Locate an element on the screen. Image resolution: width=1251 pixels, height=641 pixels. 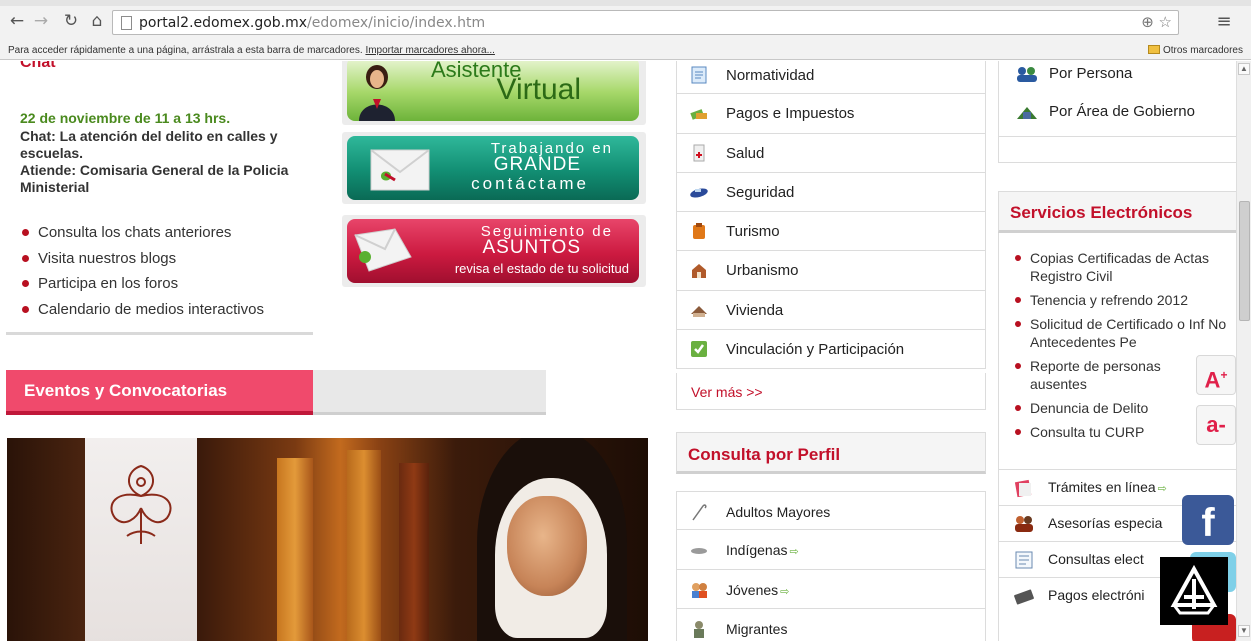
people-icon is located at coordinates (1027, 74).